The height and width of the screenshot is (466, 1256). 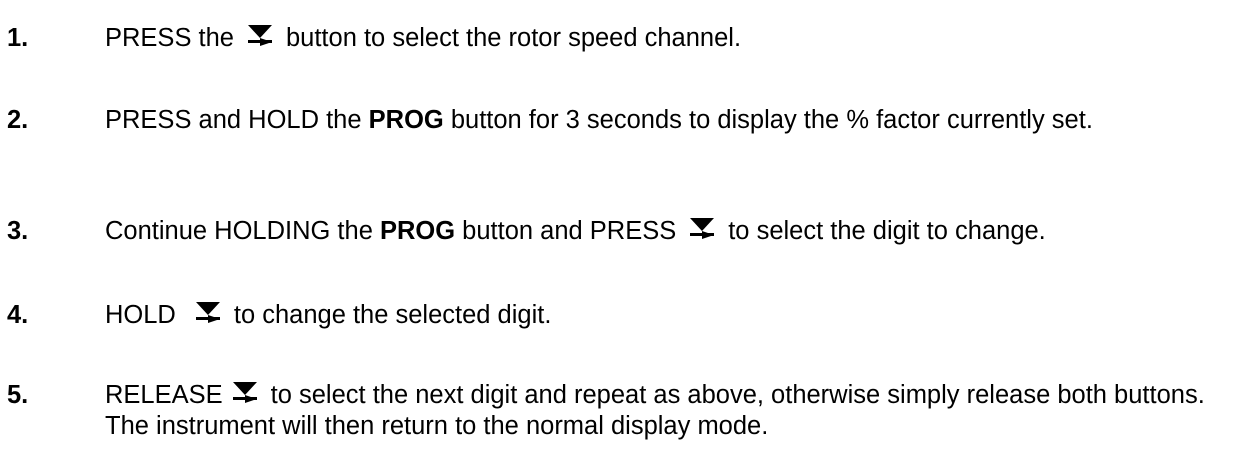 What do you see at coordinates (18, 315) in the screenshot?
I see `step-number: 4.` at bounding box center [18, 315].